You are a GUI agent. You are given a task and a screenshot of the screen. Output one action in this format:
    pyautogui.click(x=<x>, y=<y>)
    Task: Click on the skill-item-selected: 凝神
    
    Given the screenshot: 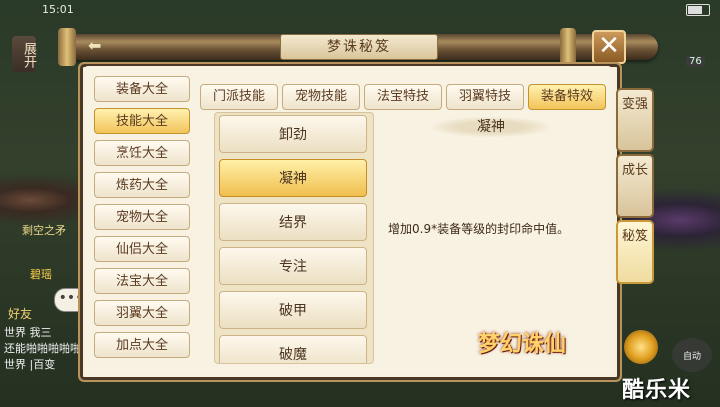 What is the action you would take?
    pyautogui.click(x=293, y=178)
    